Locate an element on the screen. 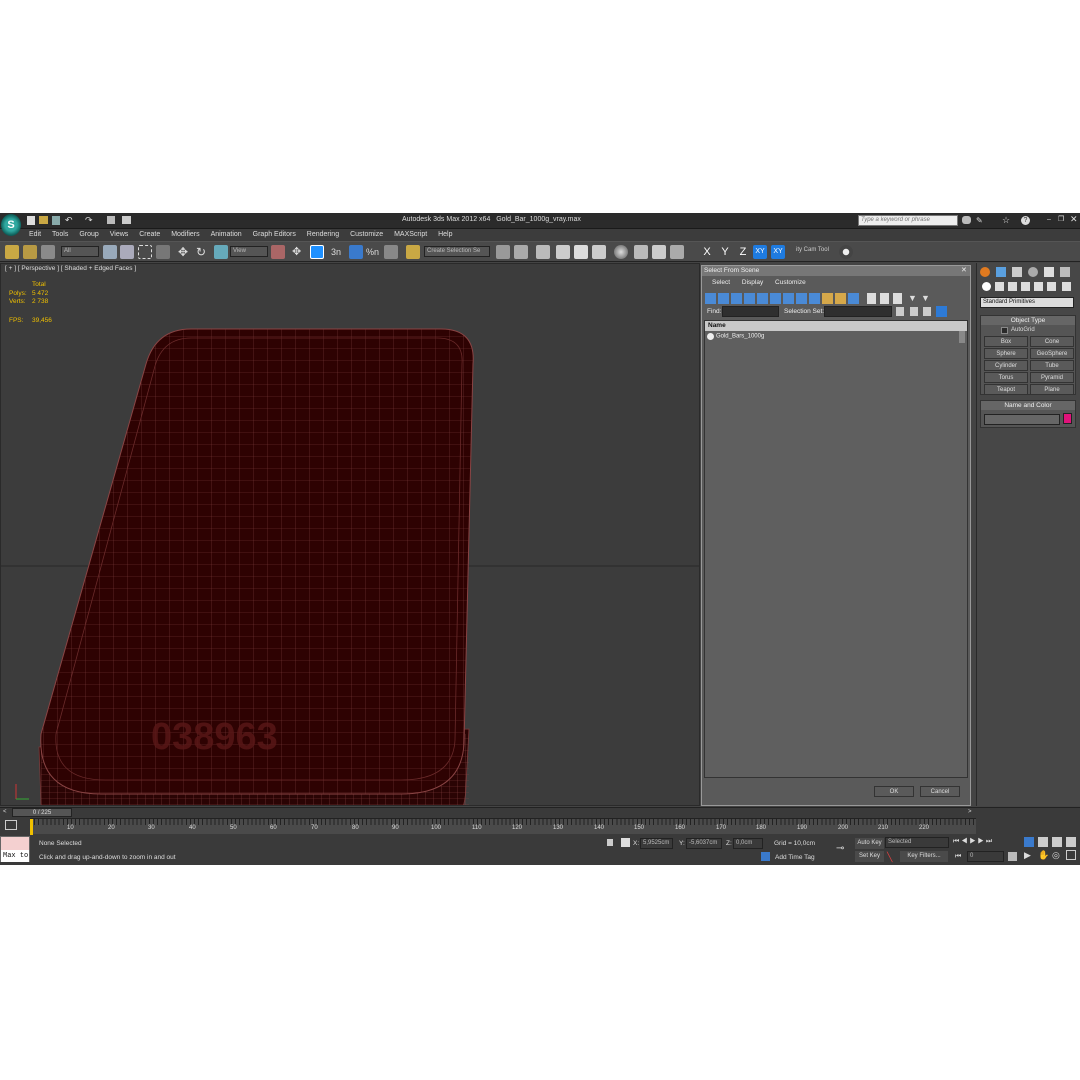 The image size is (1080, 1080). select-by-name-icon is located at coordinates (127, 252).